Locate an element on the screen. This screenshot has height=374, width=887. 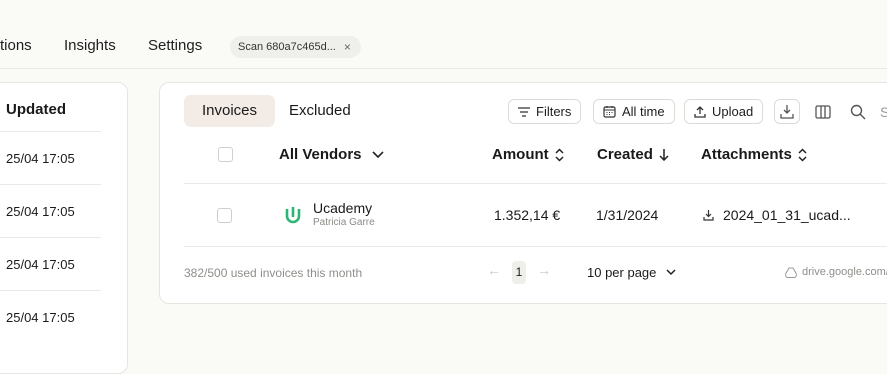
select-all-checkbox is located at coordinates (225, 154).